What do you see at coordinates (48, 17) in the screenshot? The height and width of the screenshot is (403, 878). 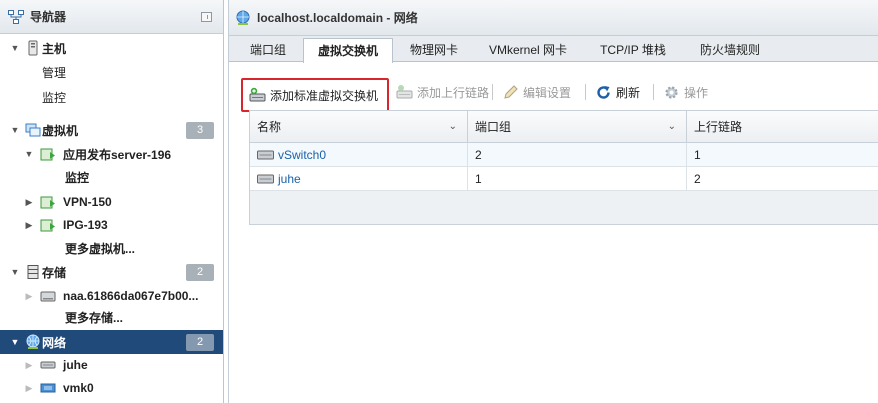 I see `navigator-title: 导航器` at bounding box center [48, 17].